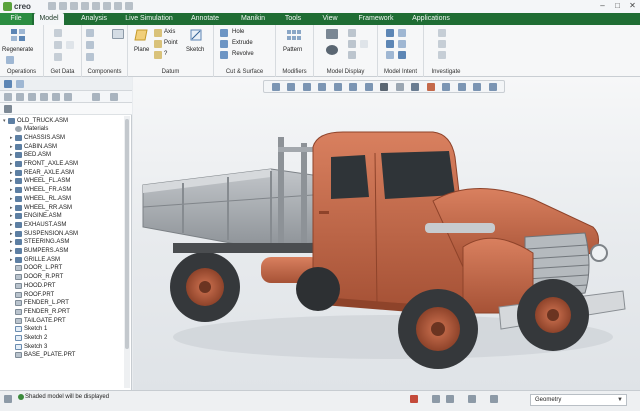 This screenshot has height=411, width=640. I want to click on publish-geometry-icon, so click(390, 55).